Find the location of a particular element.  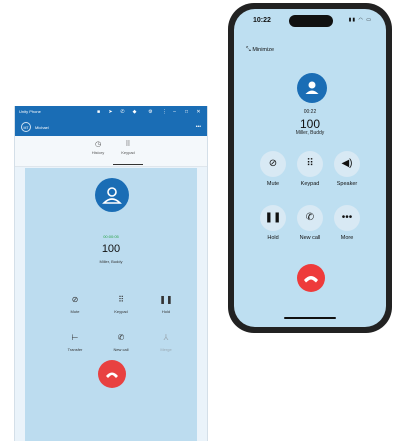

transfer-button: ⊢ Transfer is located at coordinates (75, 348).